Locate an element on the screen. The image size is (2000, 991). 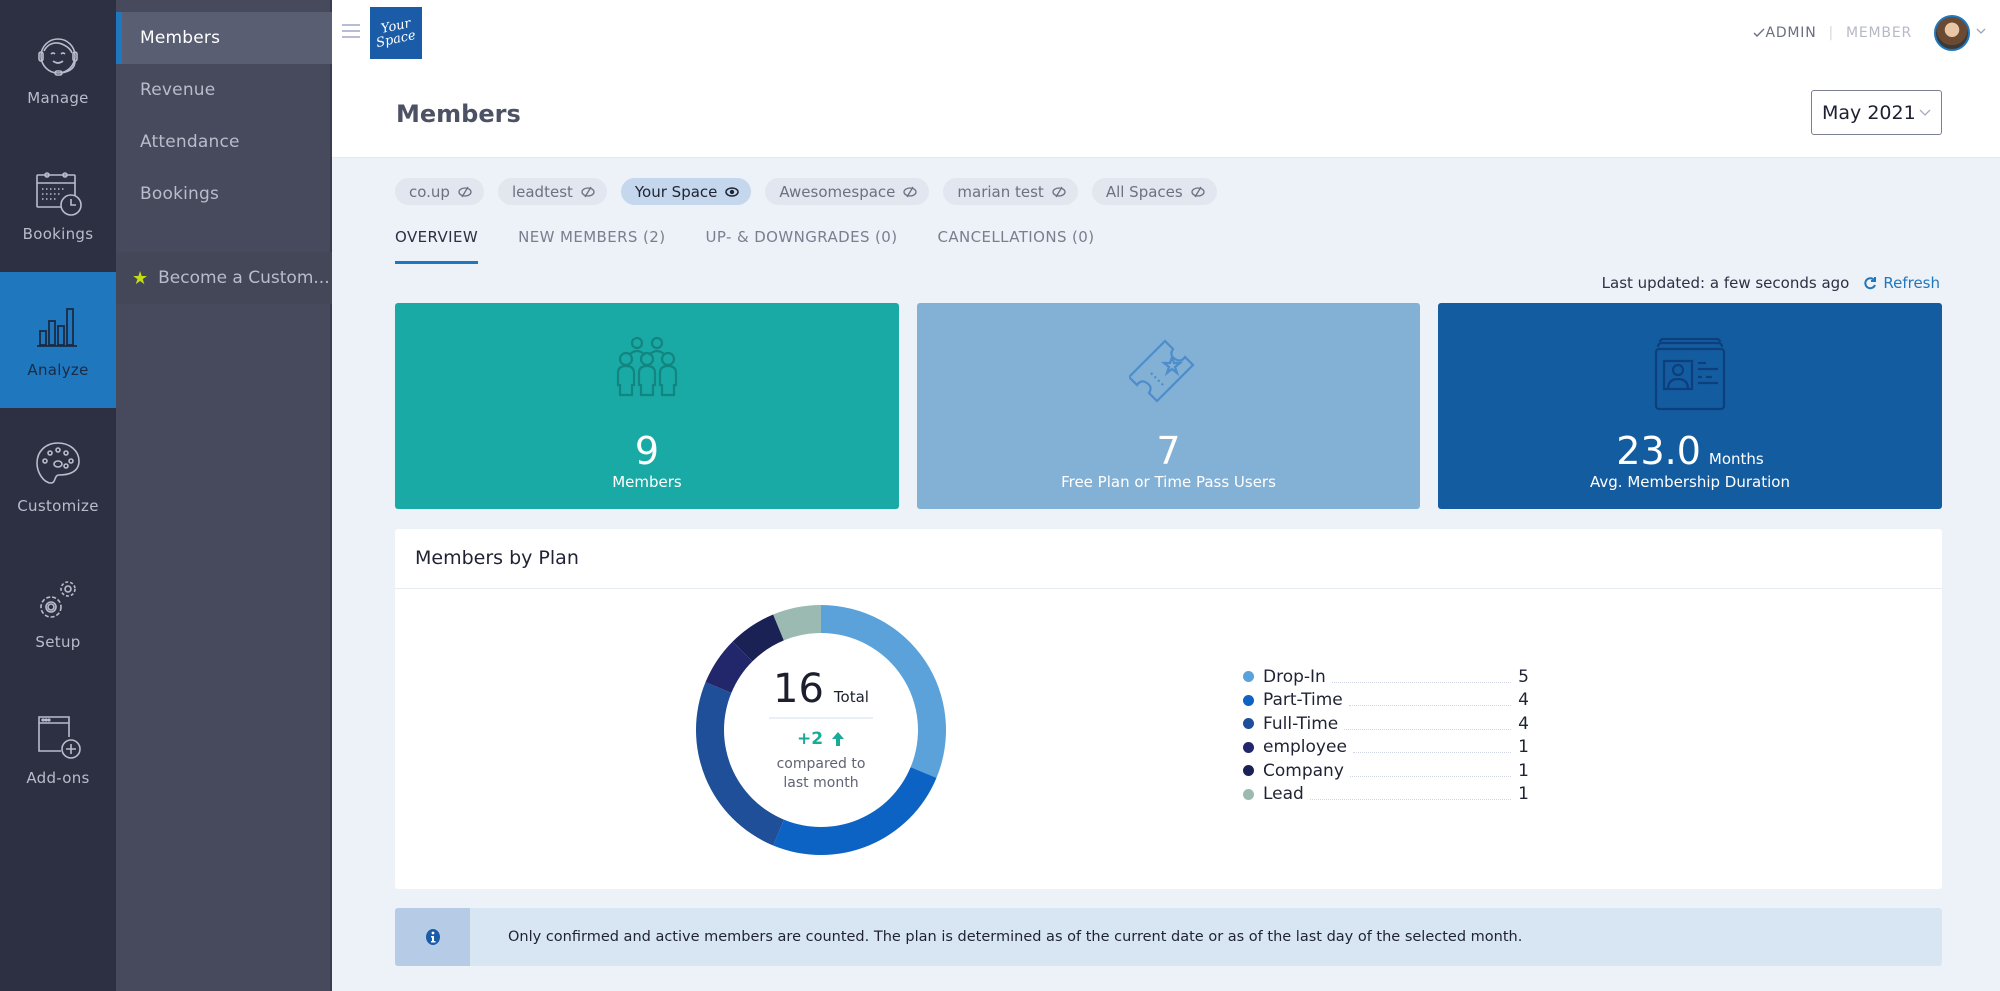
kpi-unit: Months is located at coordinates (1736, 459).